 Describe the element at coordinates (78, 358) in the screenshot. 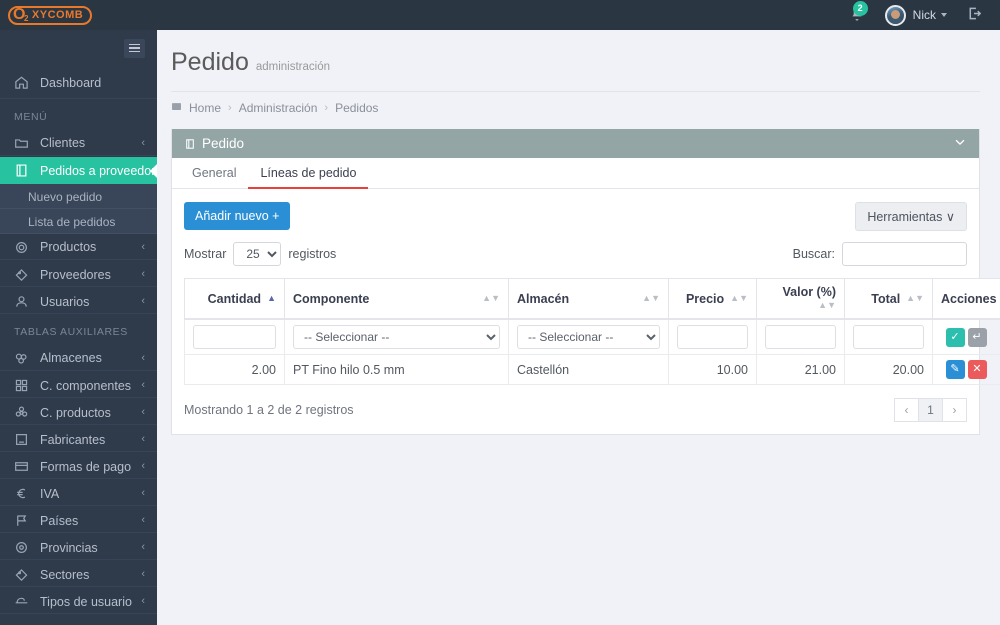

I see `sidebar-item-almacenes: Almacenes ‹` at that location.